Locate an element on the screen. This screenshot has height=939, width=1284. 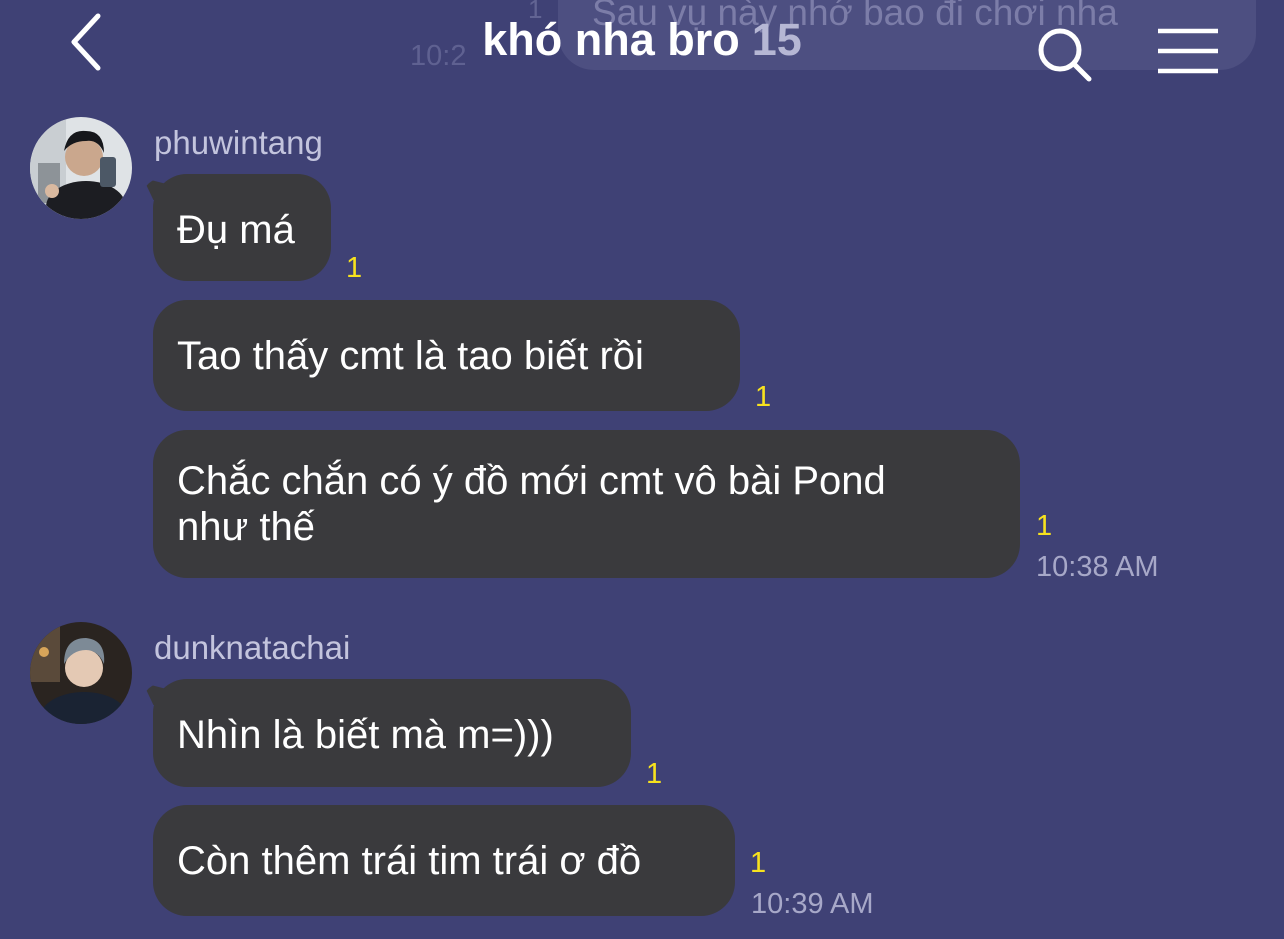
member-count: 15 is located at coordinates (776, 39).